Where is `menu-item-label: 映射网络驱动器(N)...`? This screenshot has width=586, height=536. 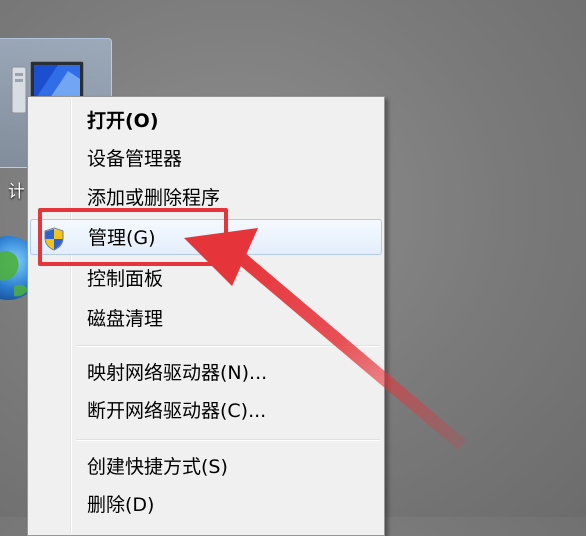
menu-item-label: 映射网络驱动器(N)... is located at coordinates (177, 373).